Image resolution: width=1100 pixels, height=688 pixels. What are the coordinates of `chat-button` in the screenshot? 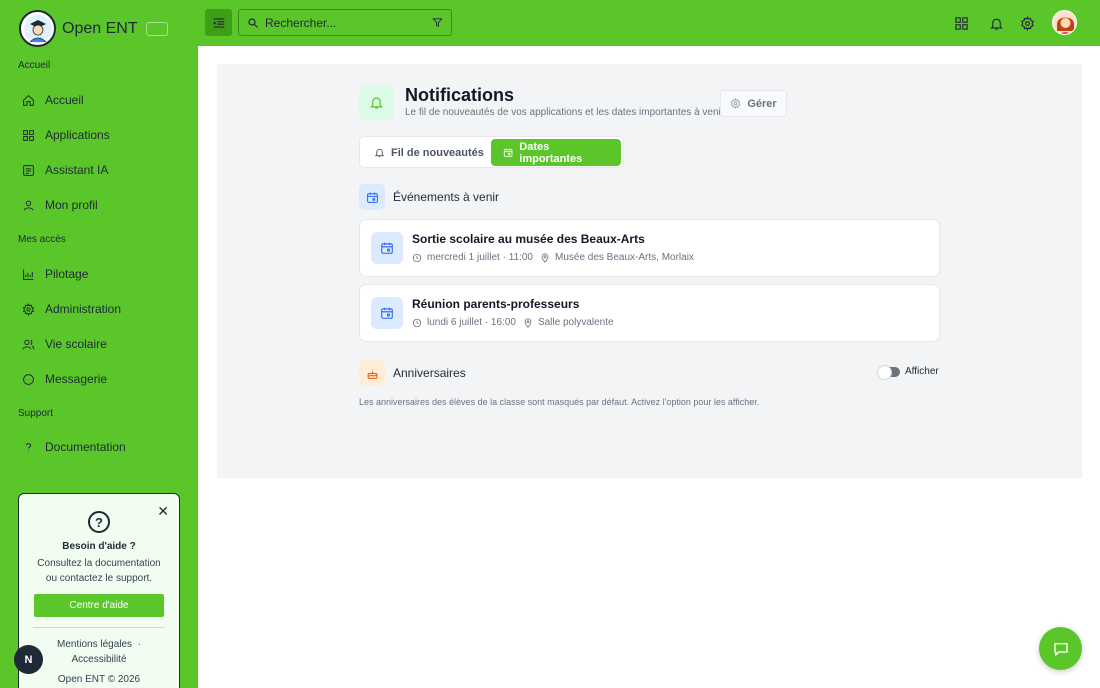 It's located at (1060, 648).